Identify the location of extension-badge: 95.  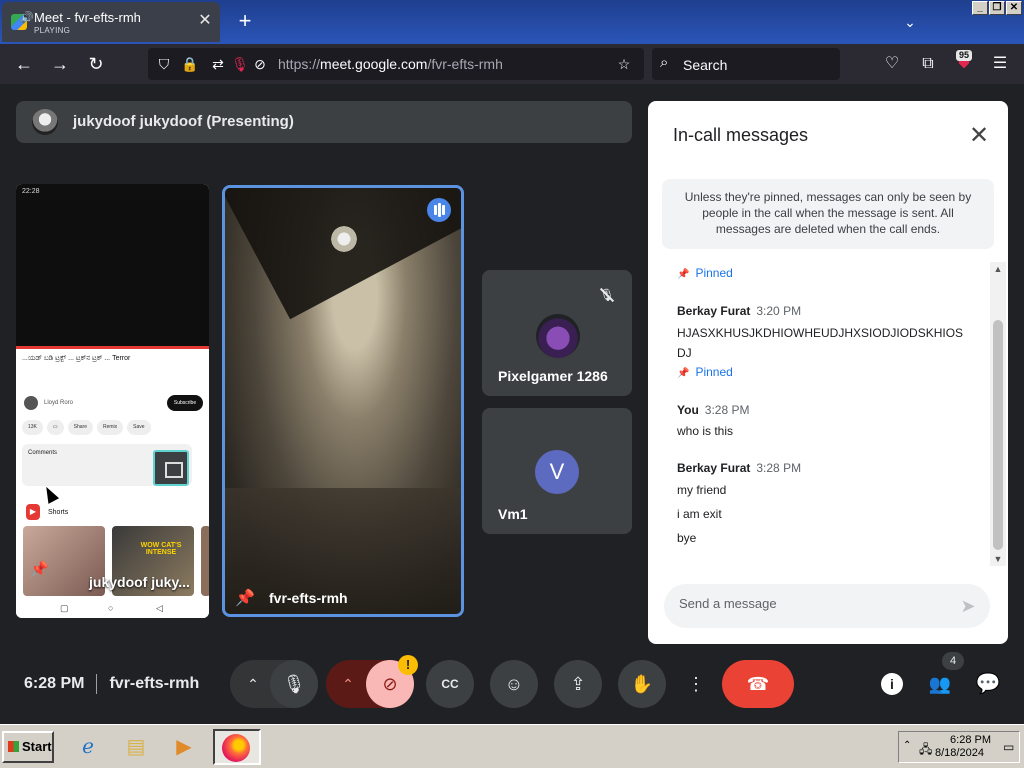
(964, 55).